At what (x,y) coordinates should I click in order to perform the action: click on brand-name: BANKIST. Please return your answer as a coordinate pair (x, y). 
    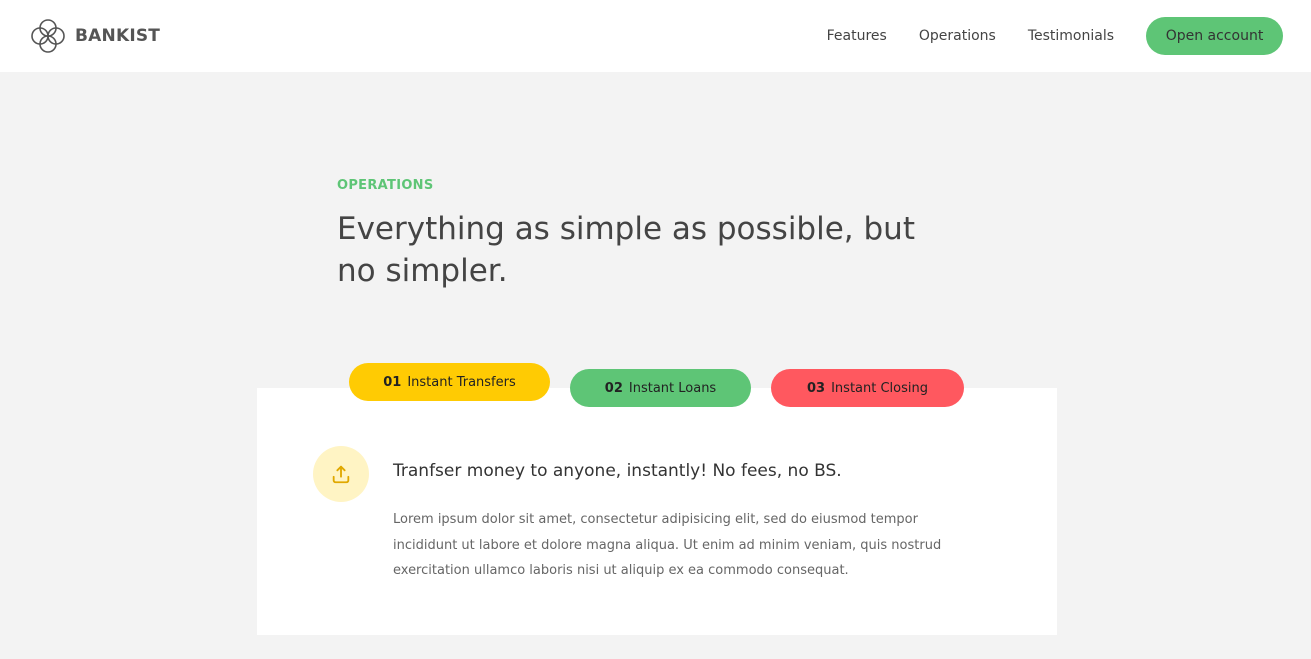
    Looking at the image, I should click on (118, 36).